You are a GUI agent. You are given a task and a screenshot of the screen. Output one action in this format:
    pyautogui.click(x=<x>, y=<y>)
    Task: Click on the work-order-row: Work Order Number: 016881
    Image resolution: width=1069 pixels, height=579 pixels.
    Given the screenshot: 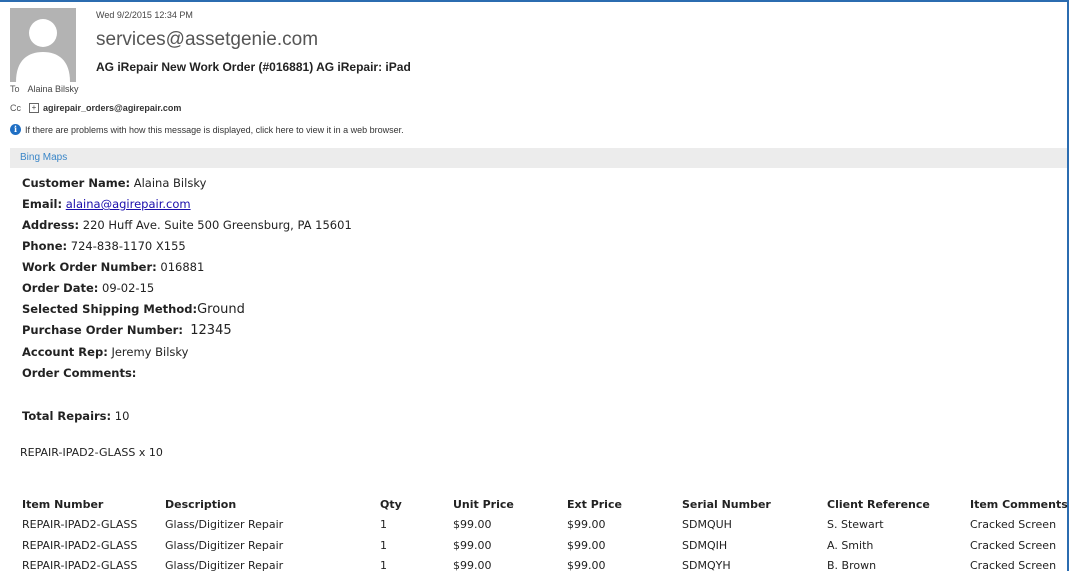 What is the action you would take?
    pyautogui.click(x=113, y=267)
    